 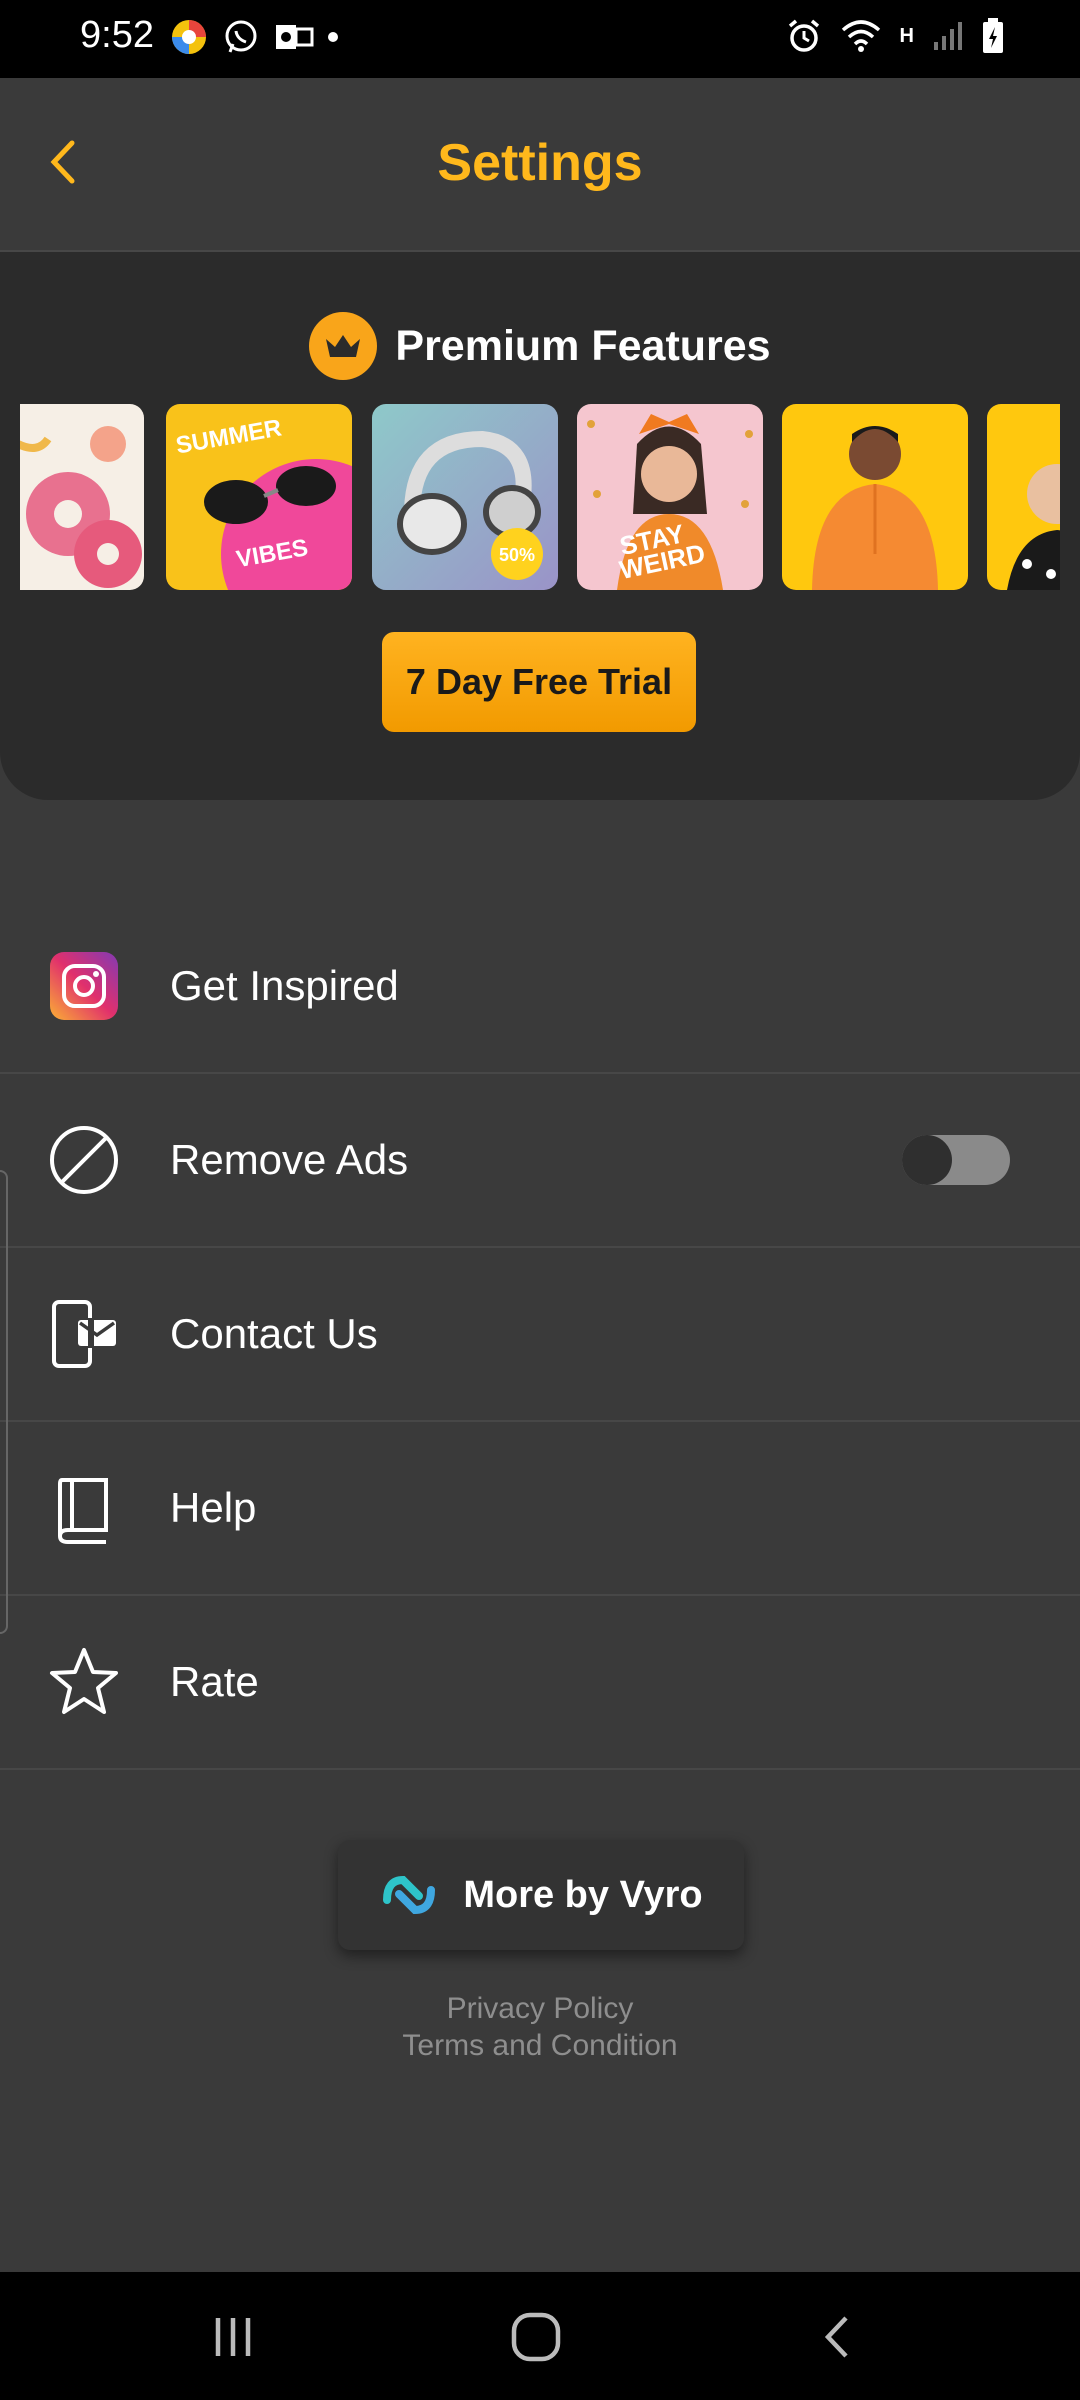 I want to click on whatsapp-icon, so click(x=241, y=36).